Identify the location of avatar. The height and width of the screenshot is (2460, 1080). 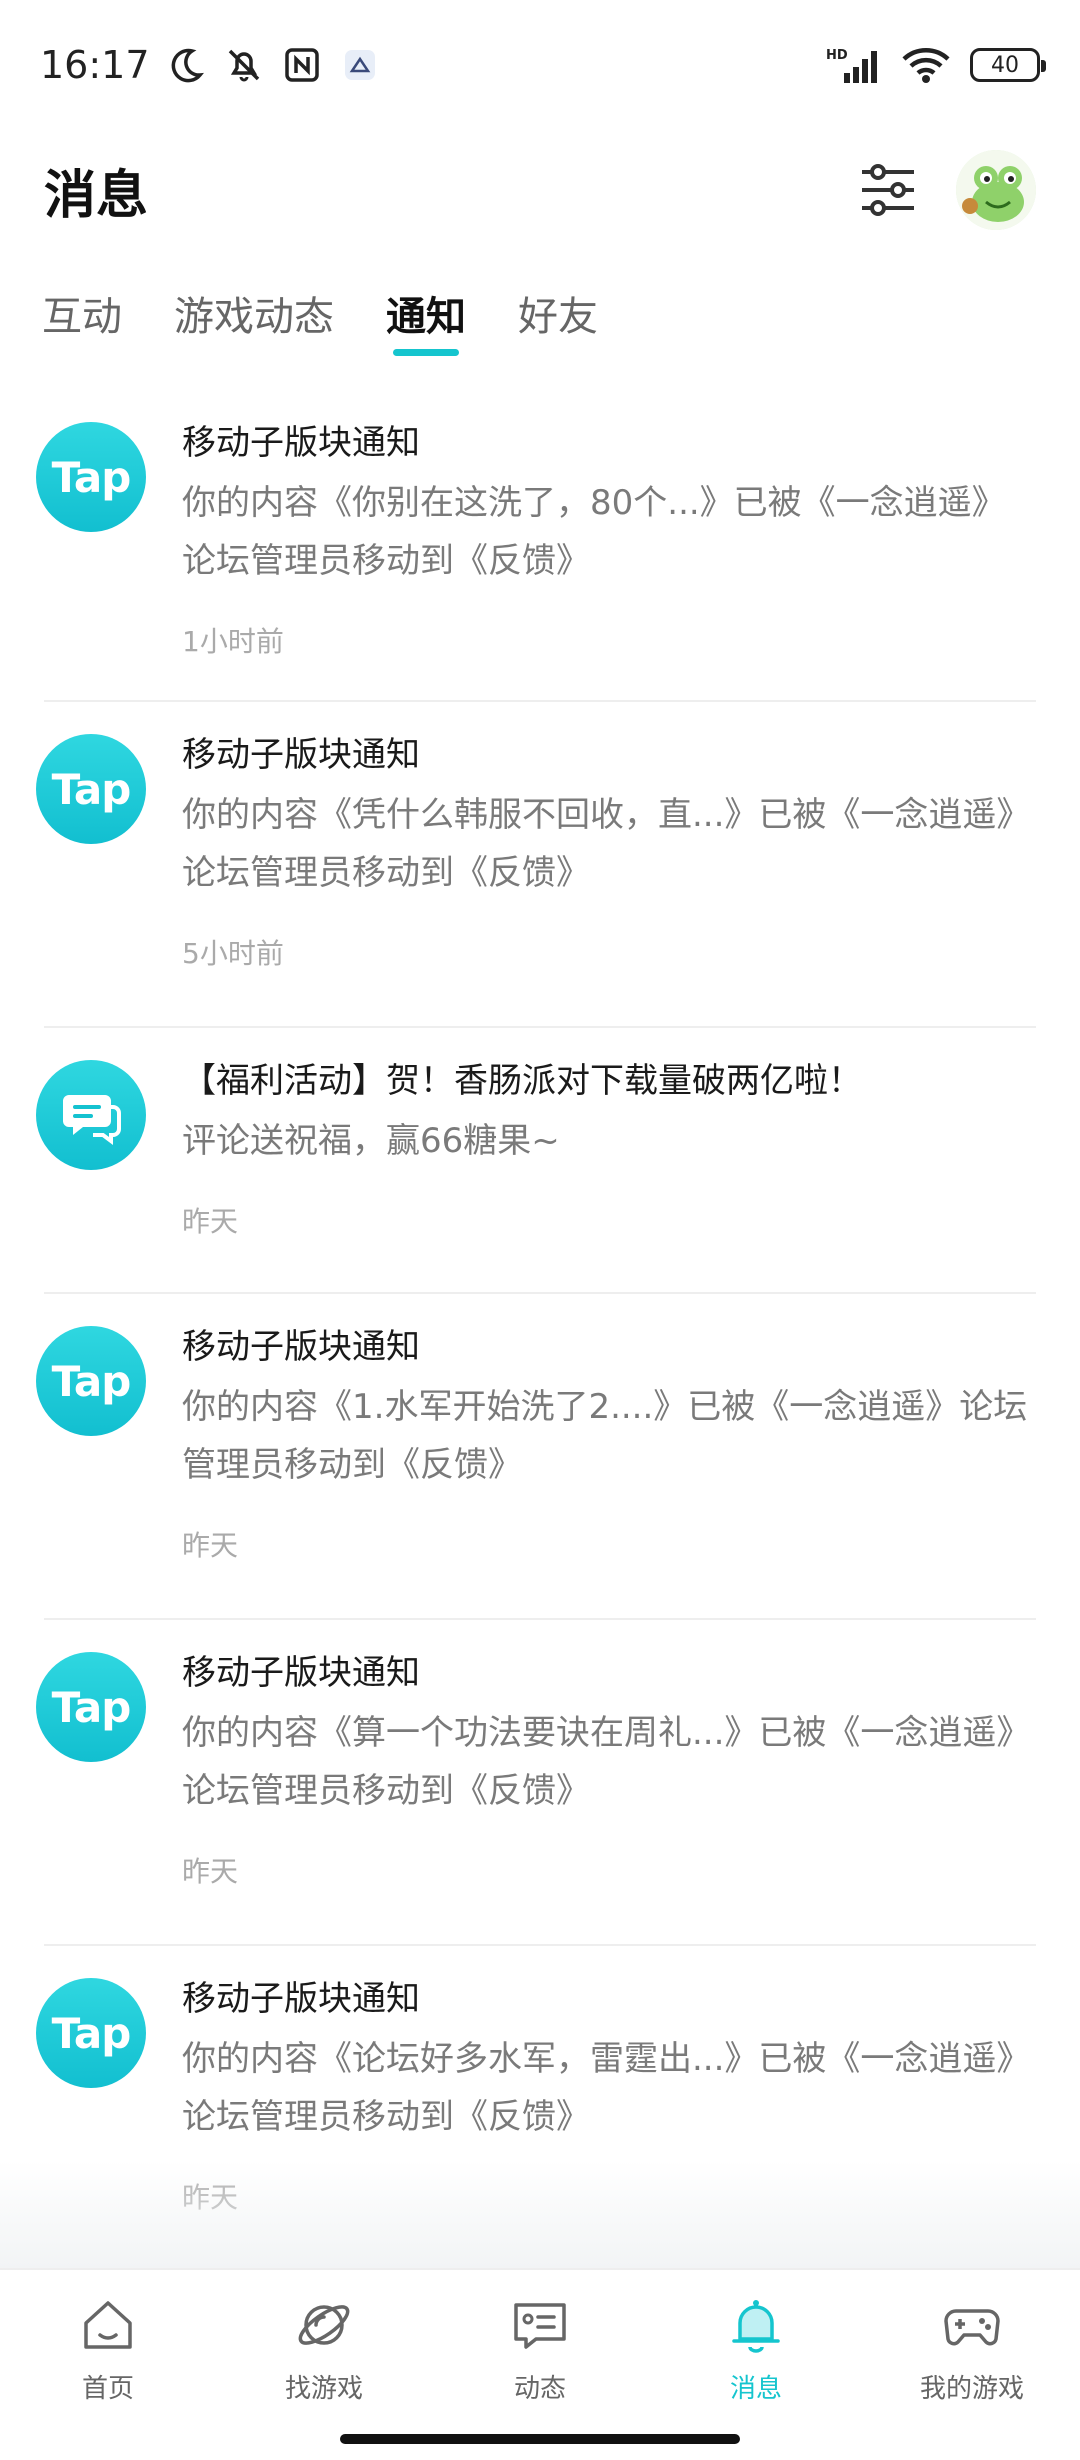
(996, 190).